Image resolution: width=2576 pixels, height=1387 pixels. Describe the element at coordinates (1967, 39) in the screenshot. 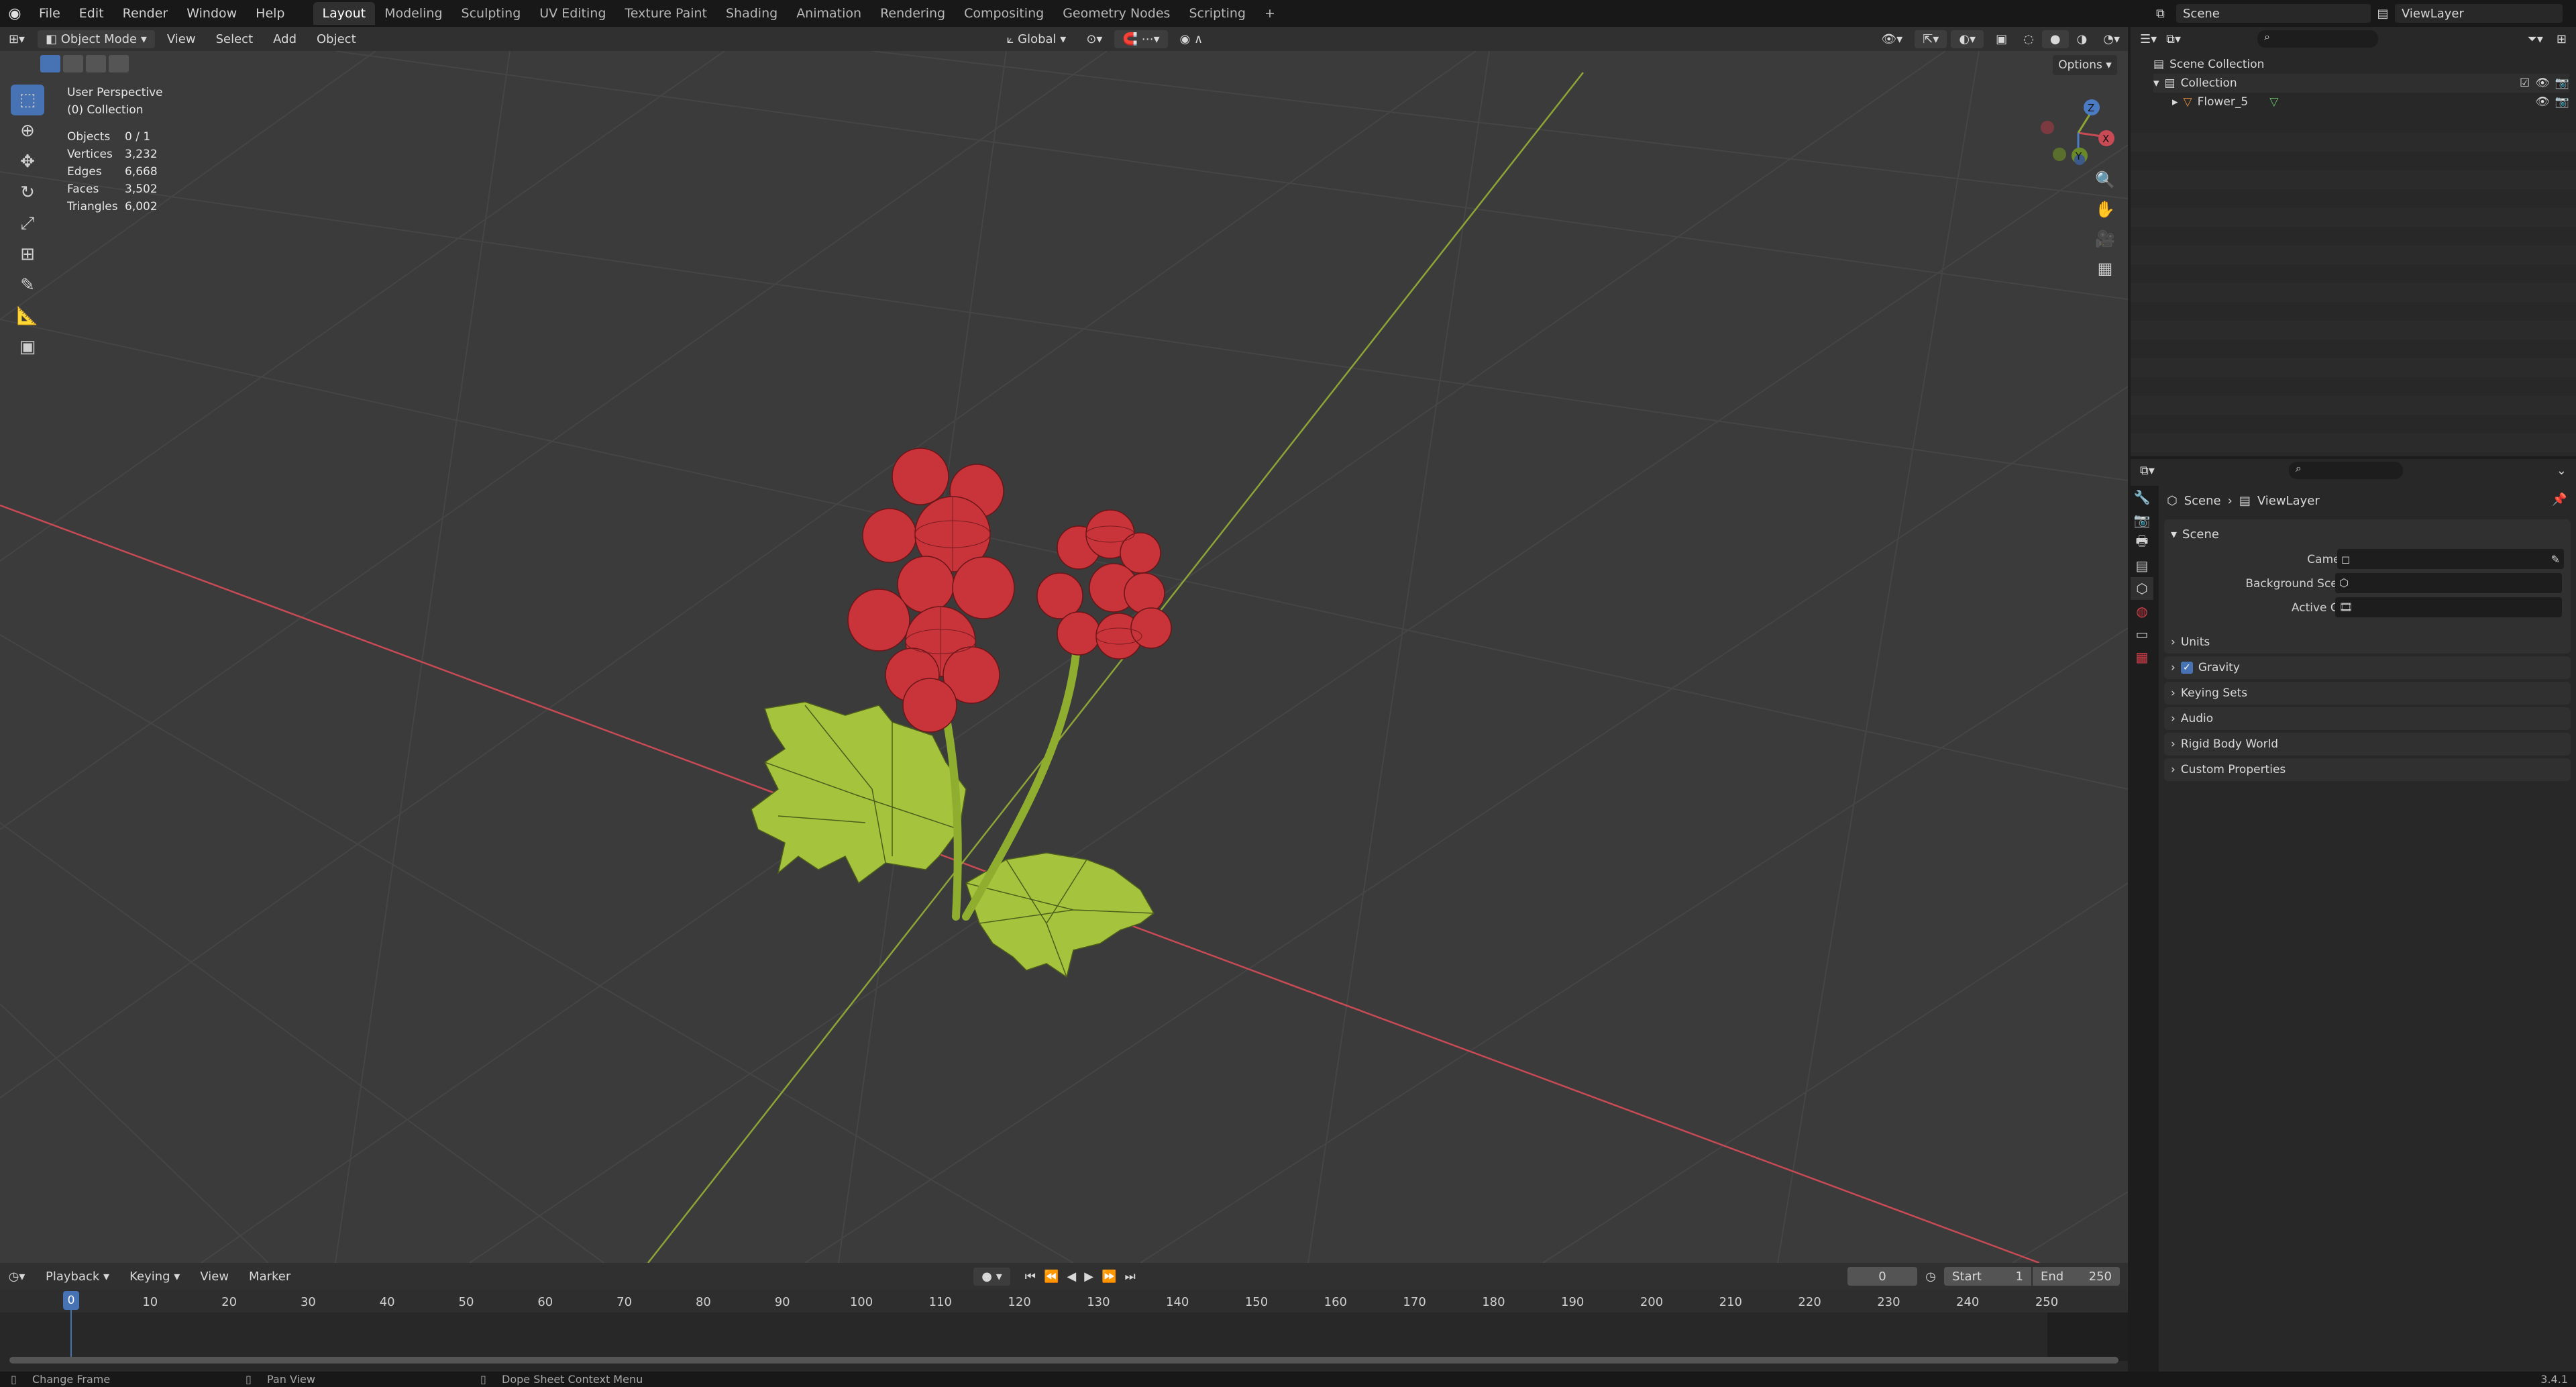

I see `overlay-toggle-icon: ◐▾` at that location.